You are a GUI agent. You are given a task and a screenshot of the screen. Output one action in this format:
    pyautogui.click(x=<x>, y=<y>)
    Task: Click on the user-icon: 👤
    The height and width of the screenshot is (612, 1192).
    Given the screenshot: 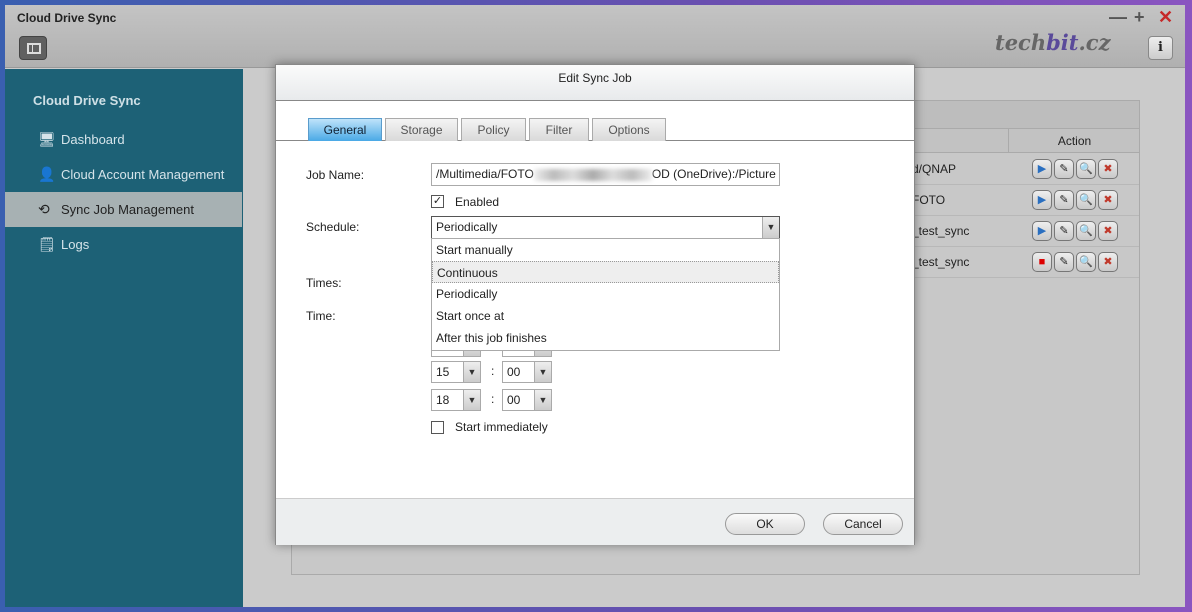 What is the action you would take?
    pyautogui.click(x=47, y=174)
    